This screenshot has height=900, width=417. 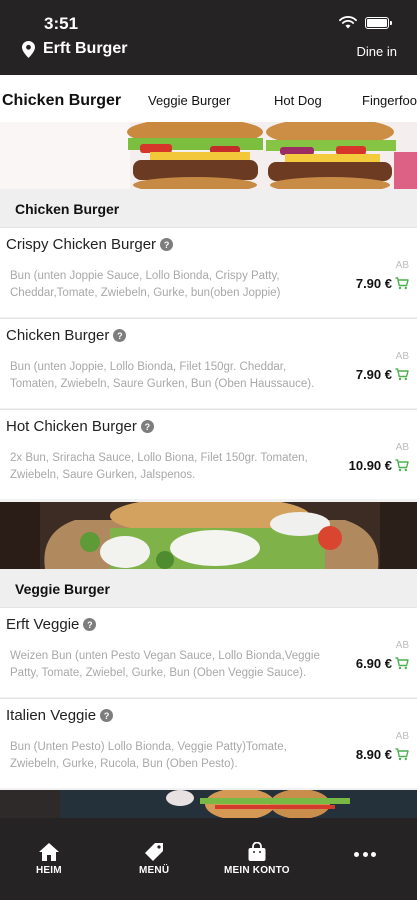 I want to click on nav-menu: MENÜ, so click(x=154, y=859).